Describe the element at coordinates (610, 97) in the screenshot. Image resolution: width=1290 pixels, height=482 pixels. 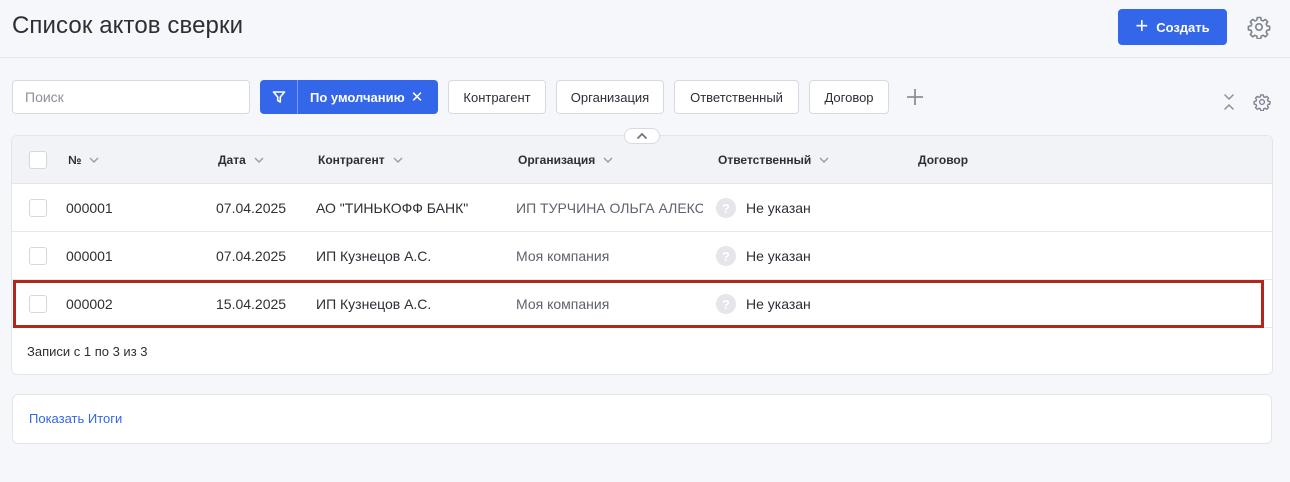
I see `filter-chip-organization: Организация` at that location.